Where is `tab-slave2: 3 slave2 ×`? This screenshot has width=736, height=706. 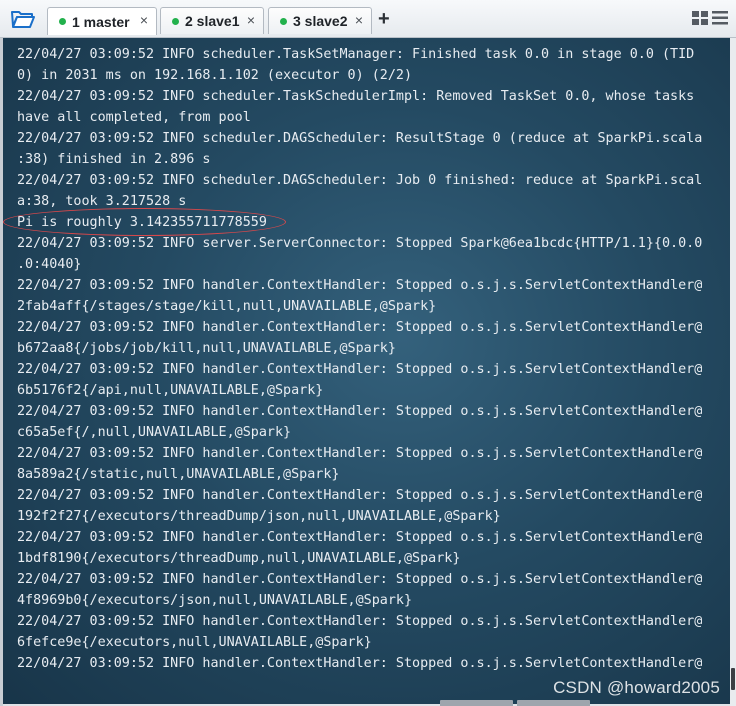 tab-slave2: 3 slave2 × is located at coordinates (320, 20).